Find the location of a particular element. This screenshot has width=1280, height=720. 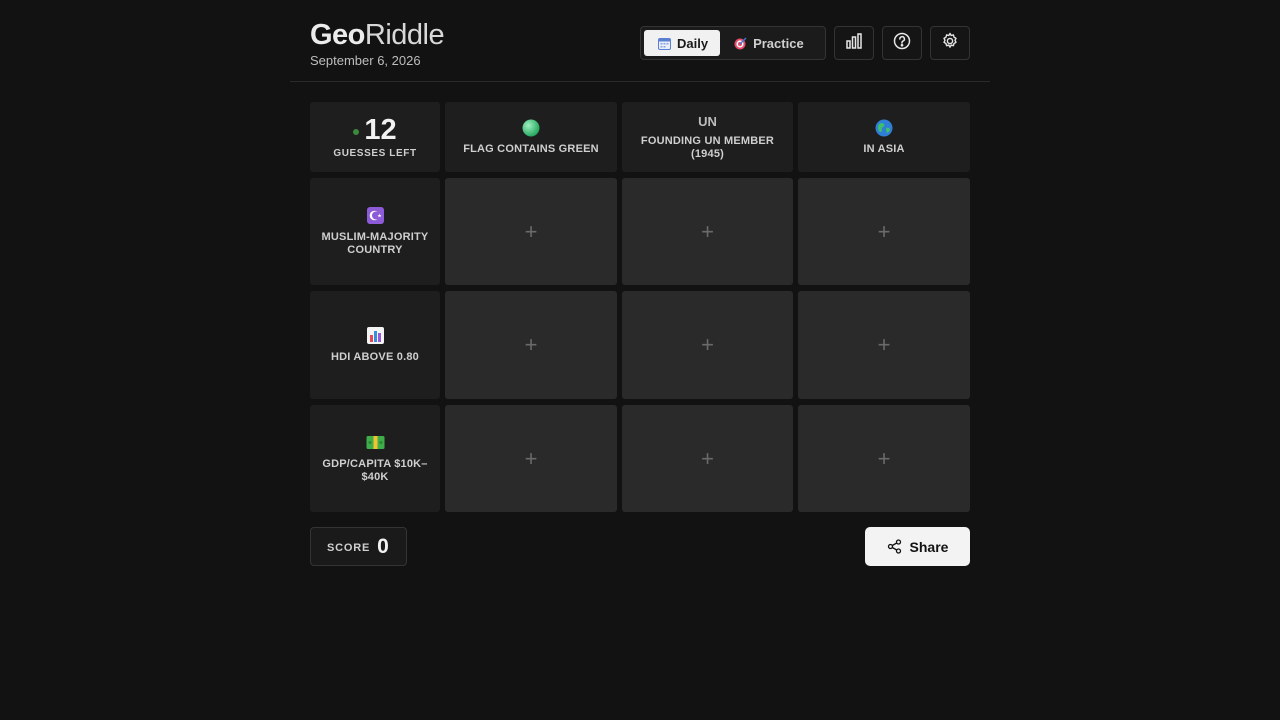

column-label-1: FLAG CONTAINS GREEN is located at coordinates (531, 148).